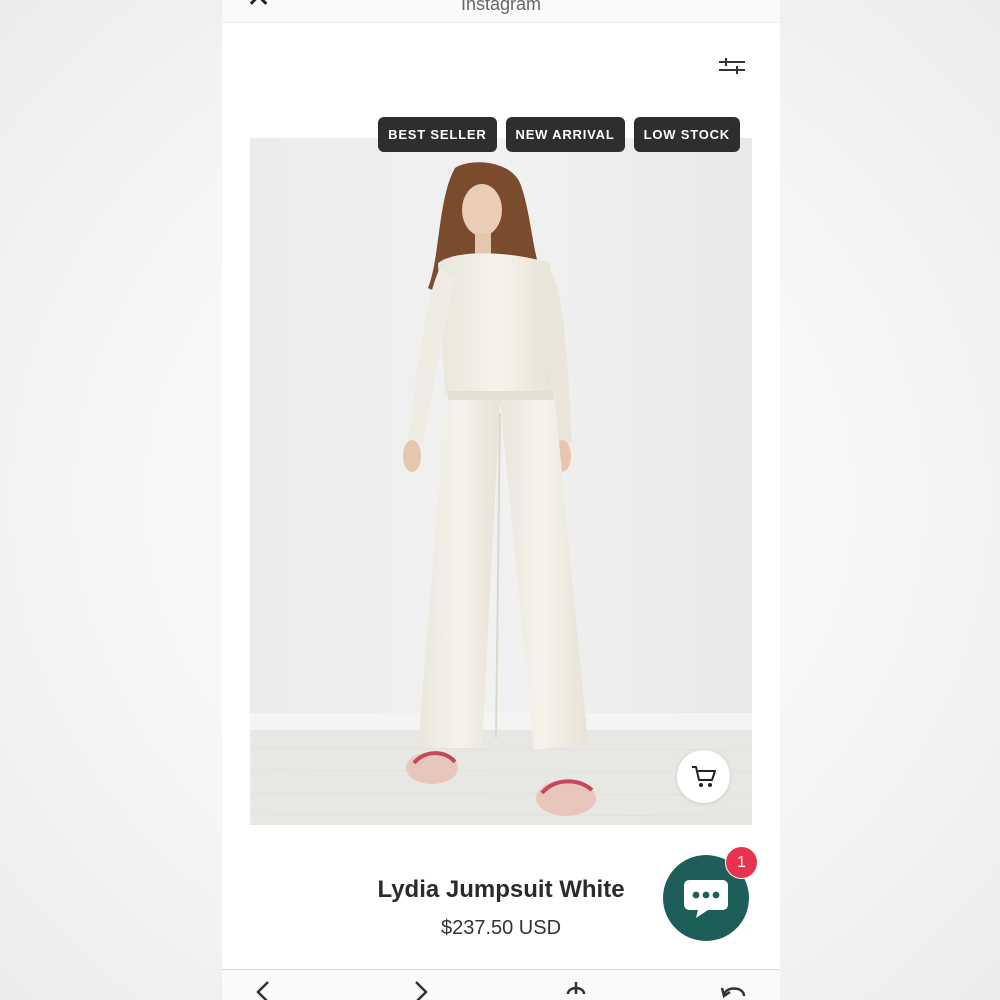  Describe the element at coordinates (706, 899) in the screenshot. I see `chat-bubble-icon` at that location.